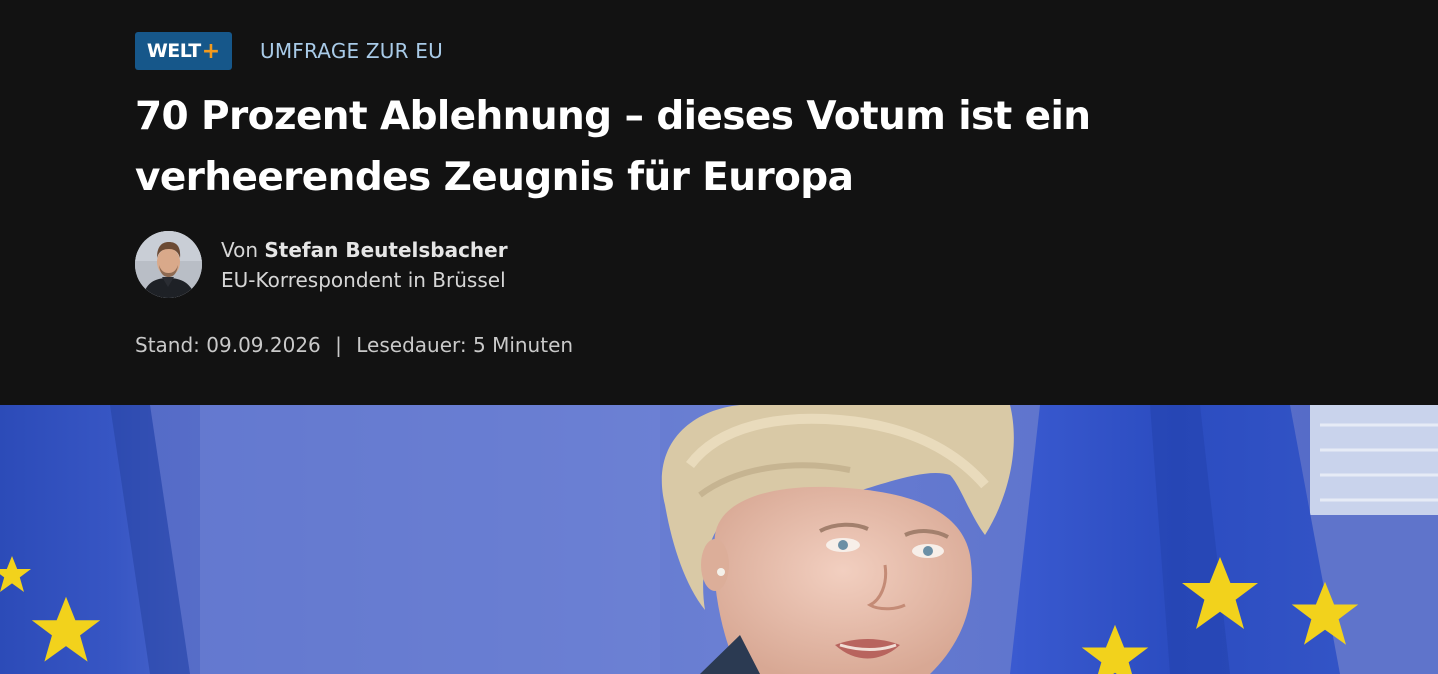 The width and height of the screenshot is (1438, 674). I want to click on author-prefix: Von, so click(240, 249).